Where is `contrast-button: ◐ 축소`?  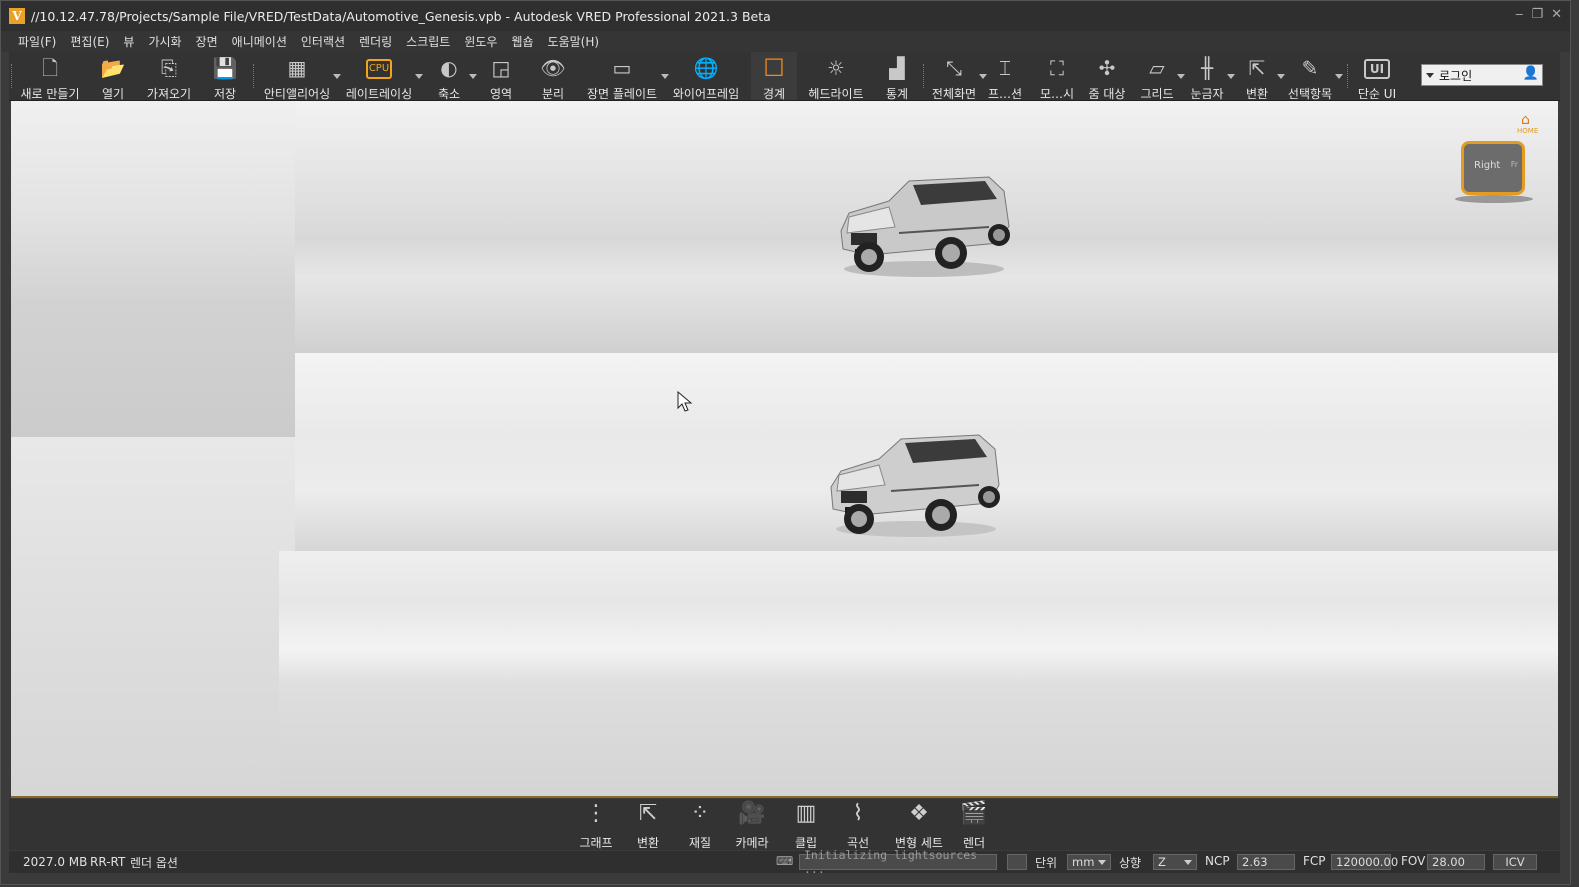
contrast-button: ◐ 축소 is located at coordinates (453, 76).